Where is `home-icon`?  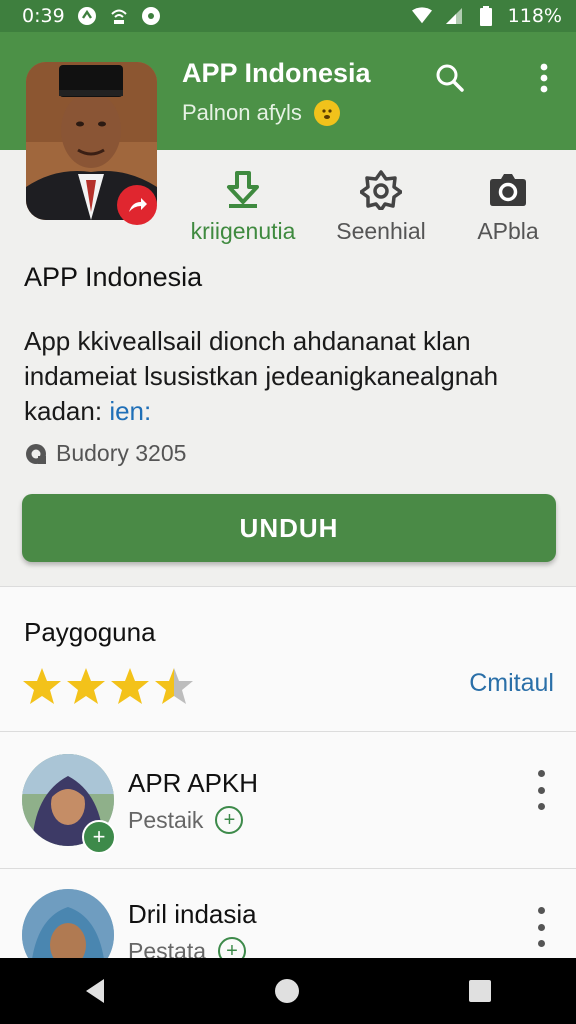 home-icon is located at coordinates (287, 991).